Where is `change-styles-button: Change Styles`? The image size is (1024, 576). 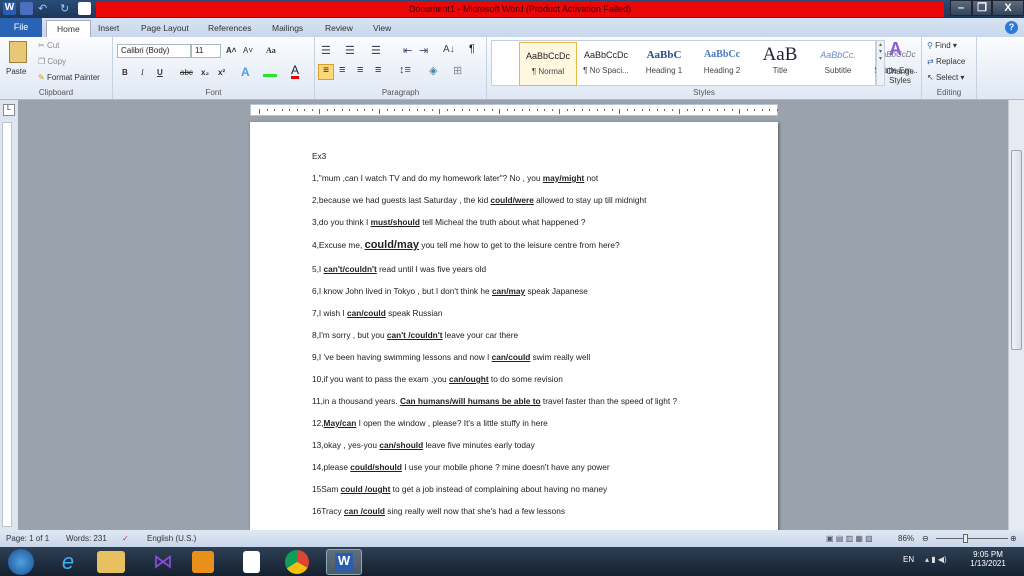 change-styles-button: Change Styles is located at coordinates (900, 76).